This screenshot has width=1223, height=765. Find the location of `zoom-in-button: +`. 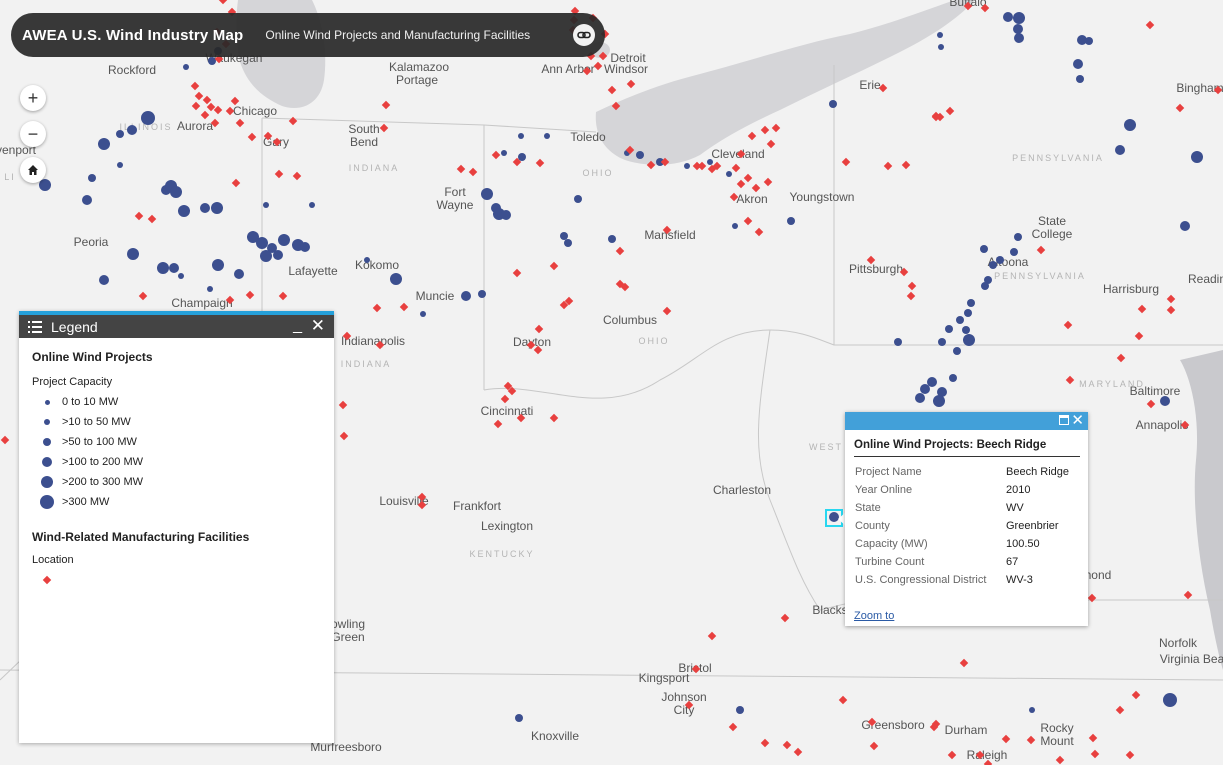

zoom-in-button: + is located at coordinates (33, 98).